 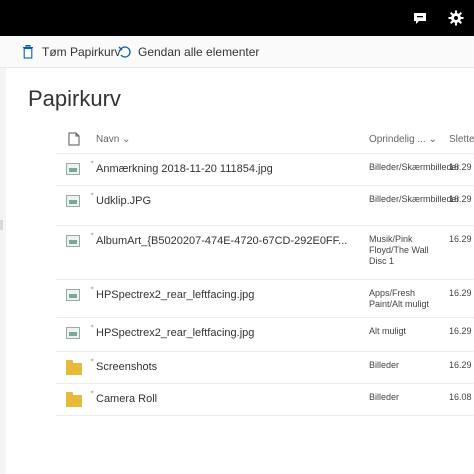 I want to click on item-original-location: Musik/Pink Floyd/The Wall Disc 1, so click(x=399, y=250).